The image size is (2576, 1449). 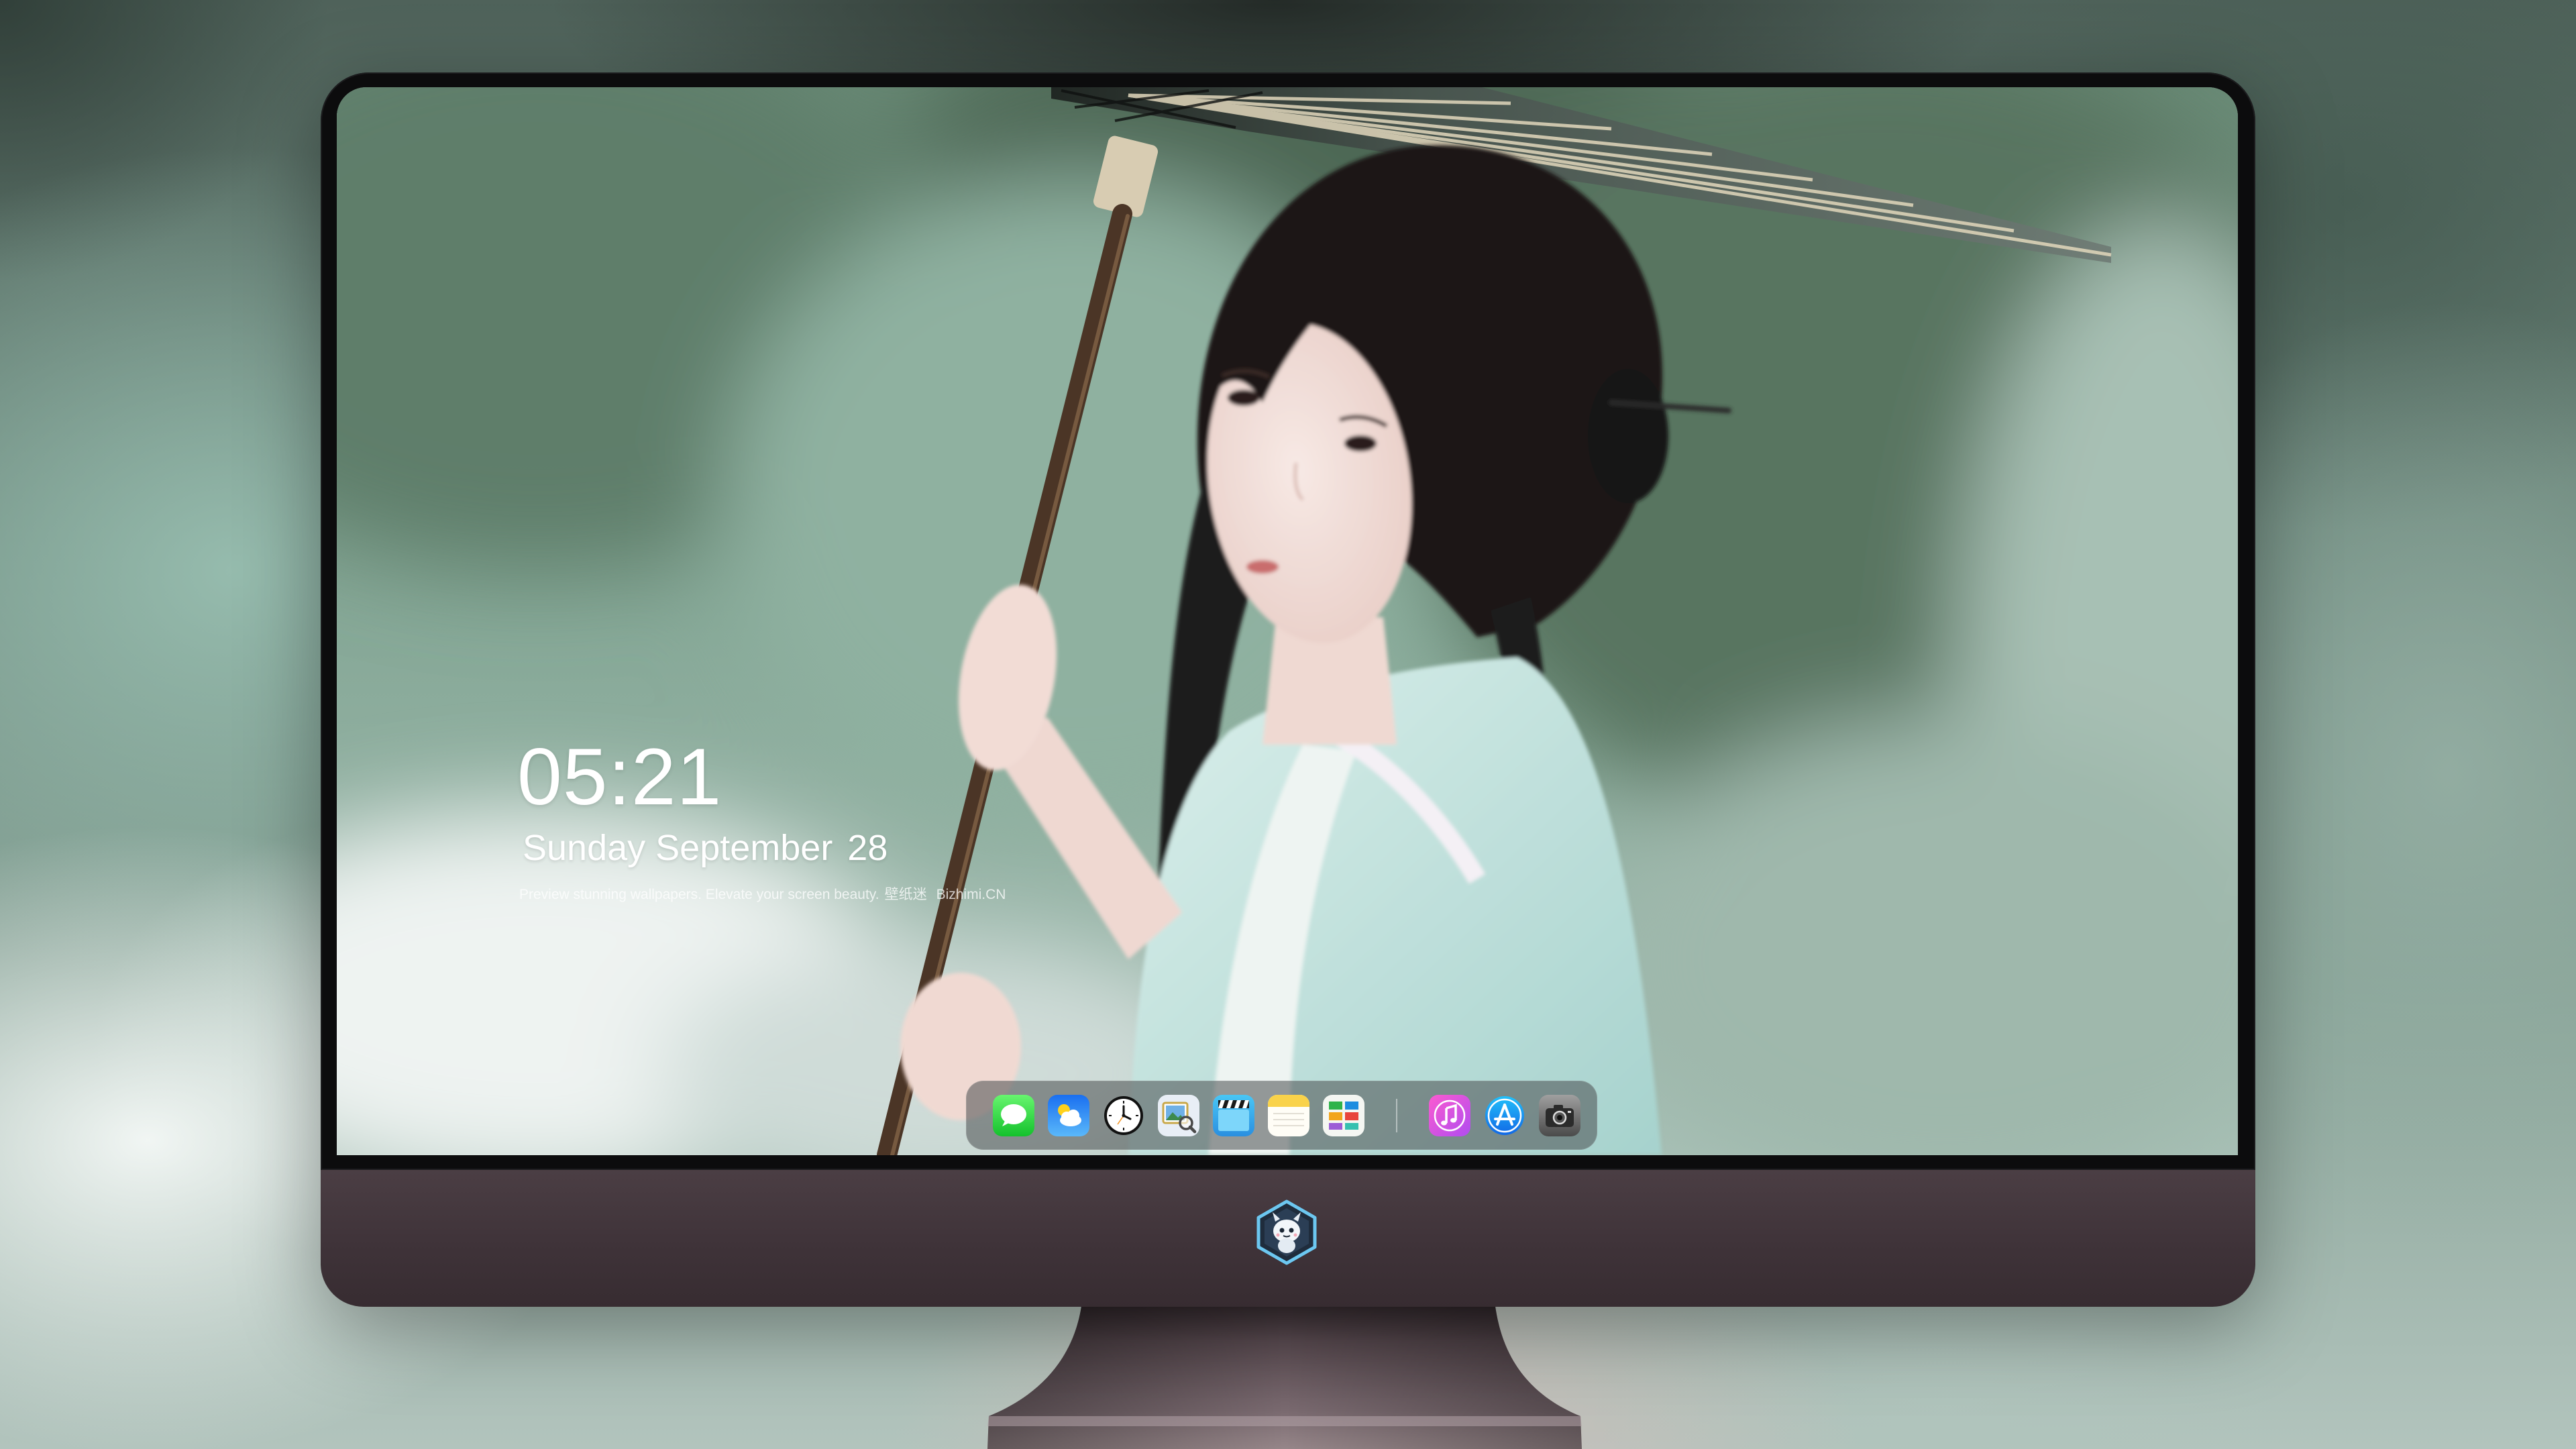 What do you see at coordinates (867, 848) in the screenshot?
I see `date-day: 28` at bounding box center [867, 848].